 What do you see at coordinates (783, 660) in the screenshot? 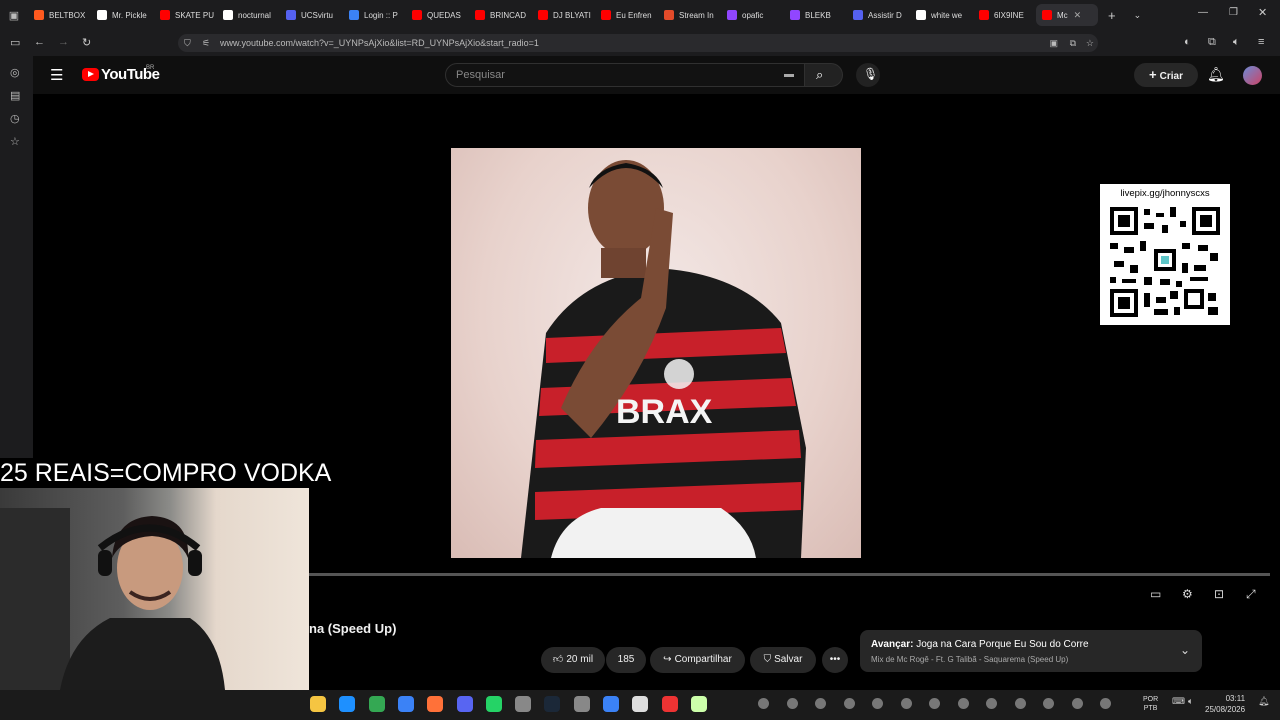
I see `save-button: ⛉ Salvar` at bounding box center [783, 660].